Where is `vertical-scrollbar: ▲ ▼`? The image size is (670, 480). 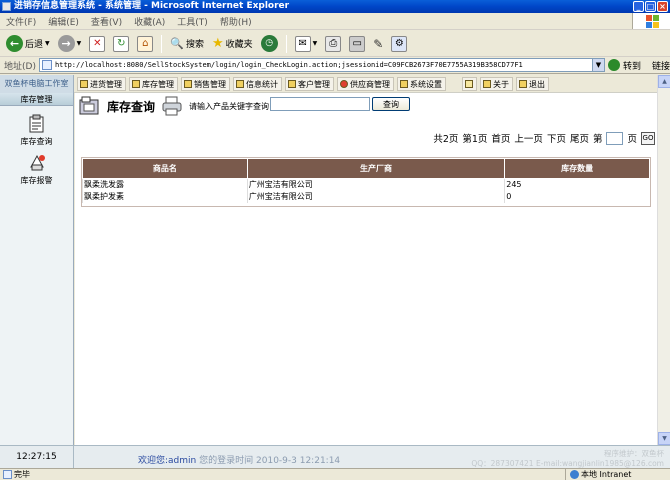 vertical-scrollbar: ▲ ▼ is located at coordinates (663, 260).